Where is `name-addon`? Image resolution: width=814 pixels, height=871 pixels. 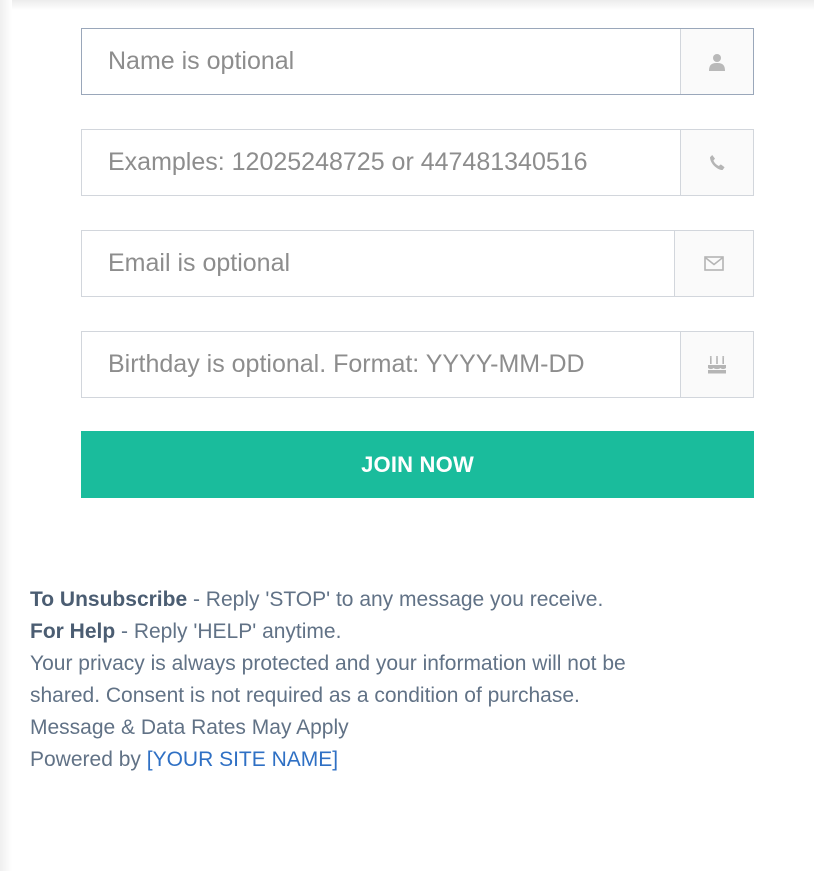
name-addon is located at coordinates (716, 61).